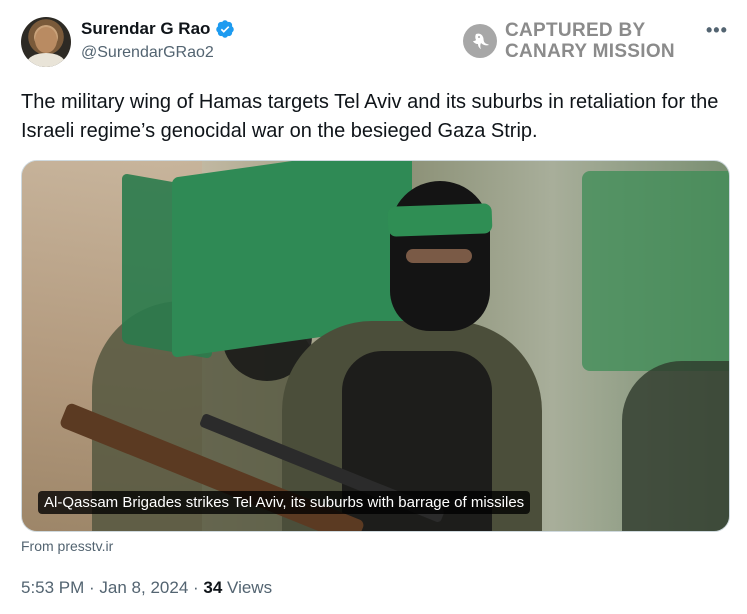 The image size is (747, 614). I want to click on canary-bird-icon, so click(480, 41).